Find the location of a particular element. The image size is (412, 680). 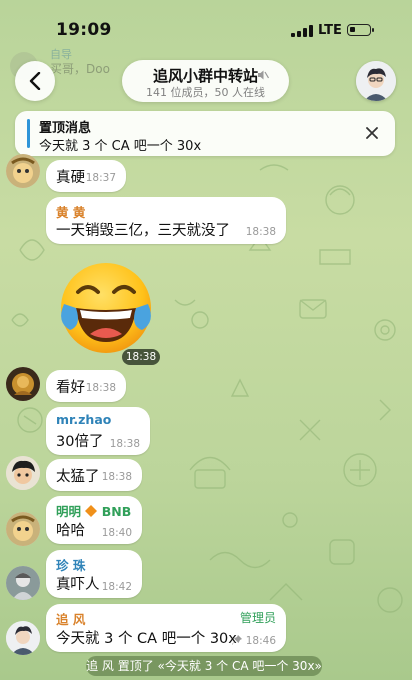

message-bubble: 太猛了 18:38 is located at coordinates (94, 475).